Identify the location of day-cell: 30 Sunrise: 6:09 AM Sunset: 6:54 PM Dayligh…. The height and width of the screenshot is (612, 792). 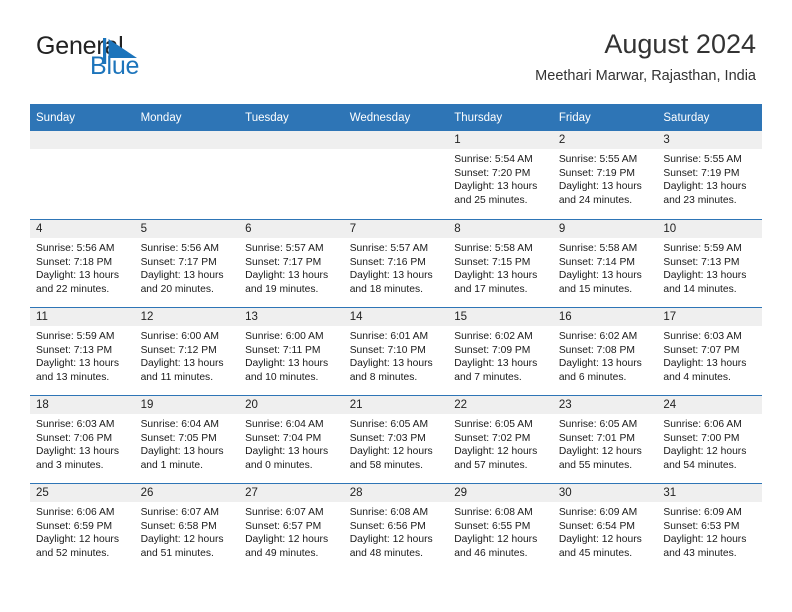
(605, 527).